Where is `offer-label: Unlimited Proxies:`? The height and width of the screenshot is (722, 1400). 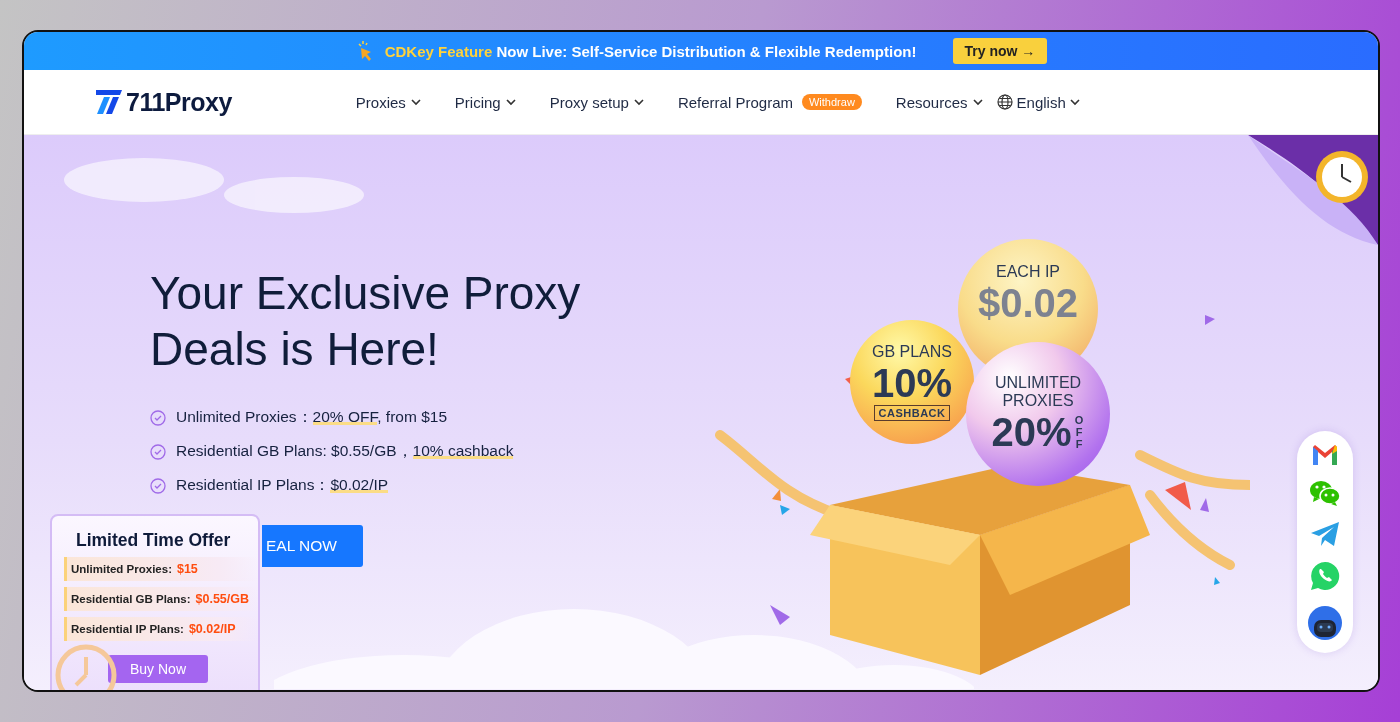 offer-label: Unlimited Proxies: is located at coordinates (121, 569).